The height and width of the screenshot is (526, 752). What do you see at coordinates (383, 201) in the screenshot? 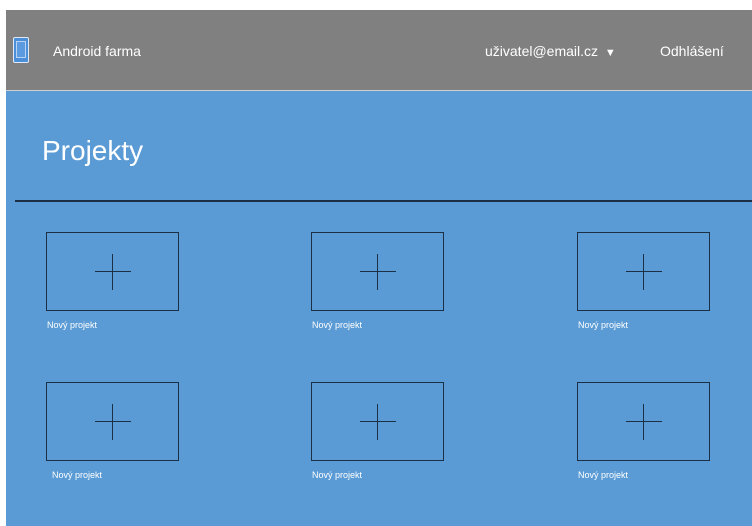
I see `title-divider` at bounding box center [383, 201].